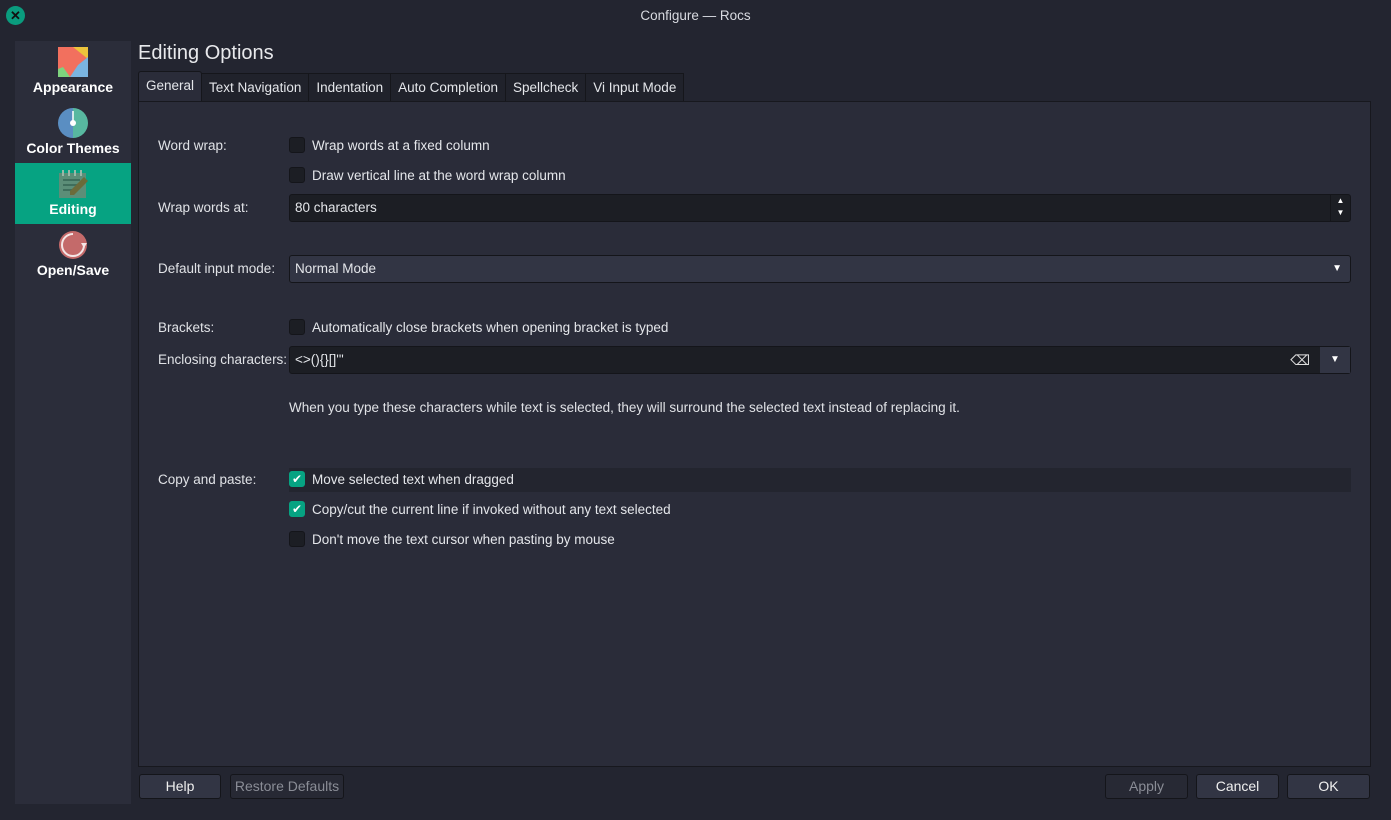 The width and height of the screenshot is (1391, 820). What do you see at coordinates (448, 87) in the screenshot?
I see `tab-auto-completion: Auto Completion` at bounding box center [448, 87].